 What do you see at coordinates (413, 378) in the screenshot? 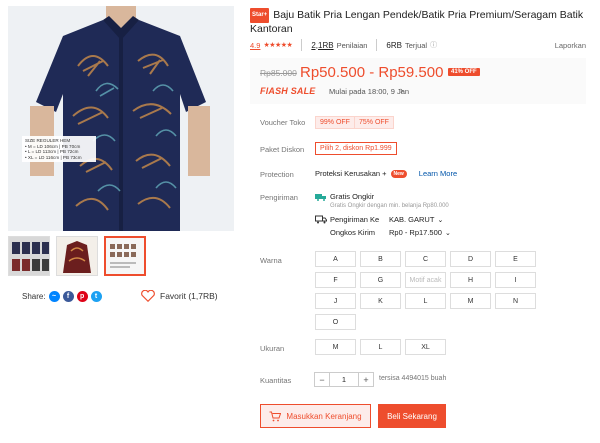
I see `stock-info: tersisa 4494015 buah` at bounding box center [413, 378].